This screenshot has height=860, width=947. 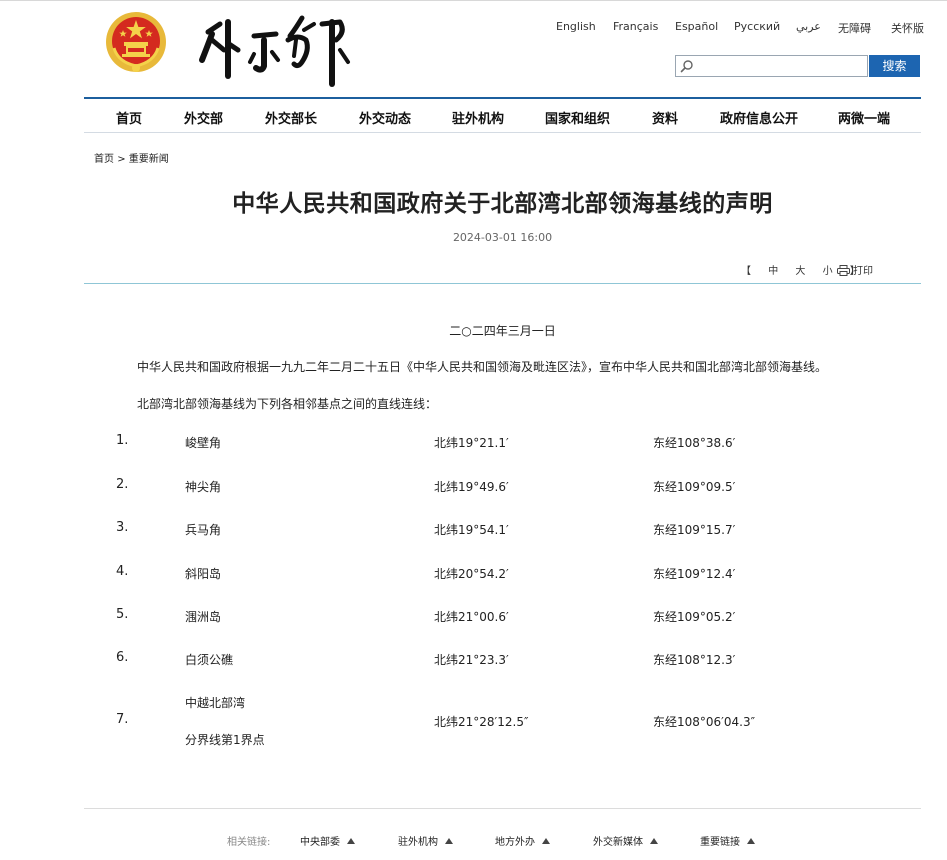 I want to click on font-bracket-open: 【, so click(x=746, y=271).